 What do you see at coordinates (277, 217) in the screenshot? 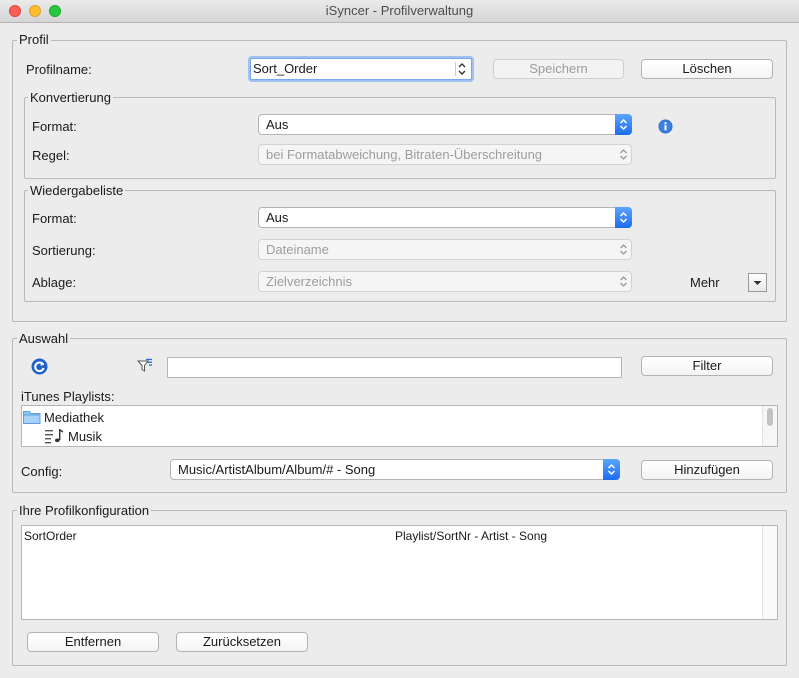
I see `wiedergabeliste-format-value: Aus` at bounding box center [277, 217].